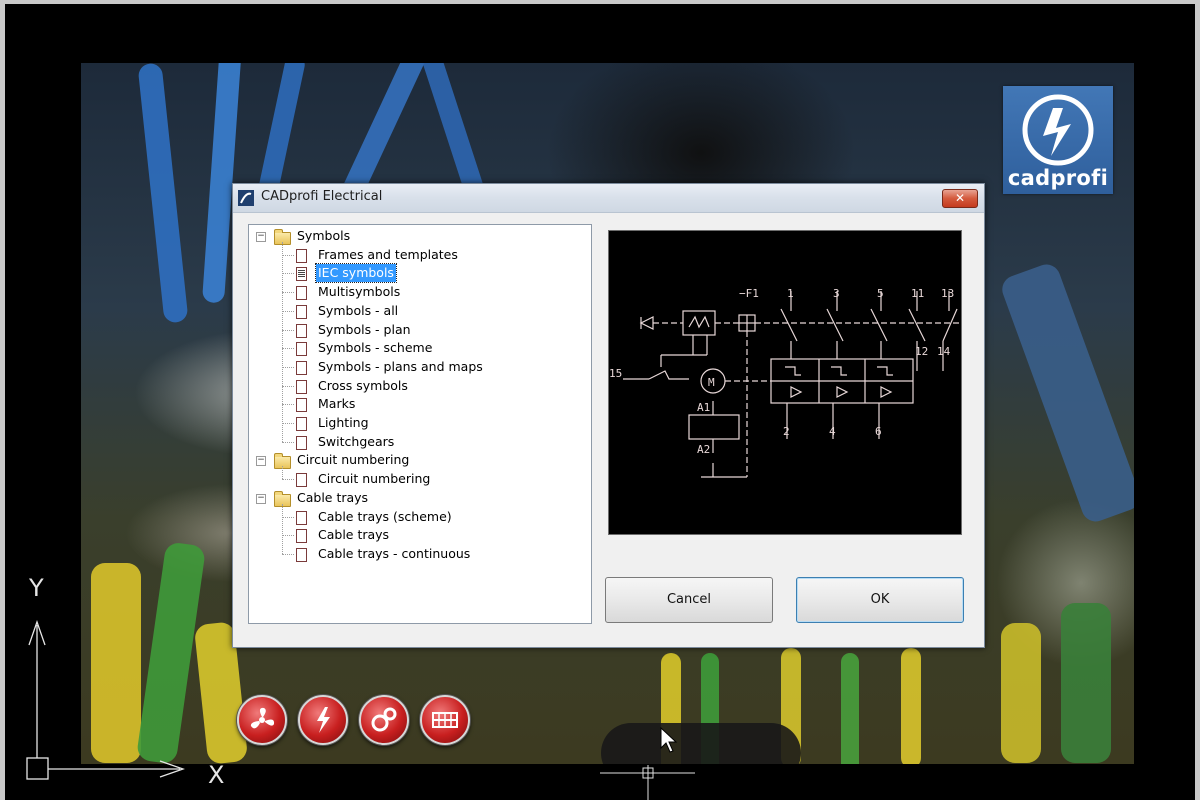  What do you see at coordinates (105, 700) in the screenshot?
I see `ucs-icon` at bounding box center [105, 700].